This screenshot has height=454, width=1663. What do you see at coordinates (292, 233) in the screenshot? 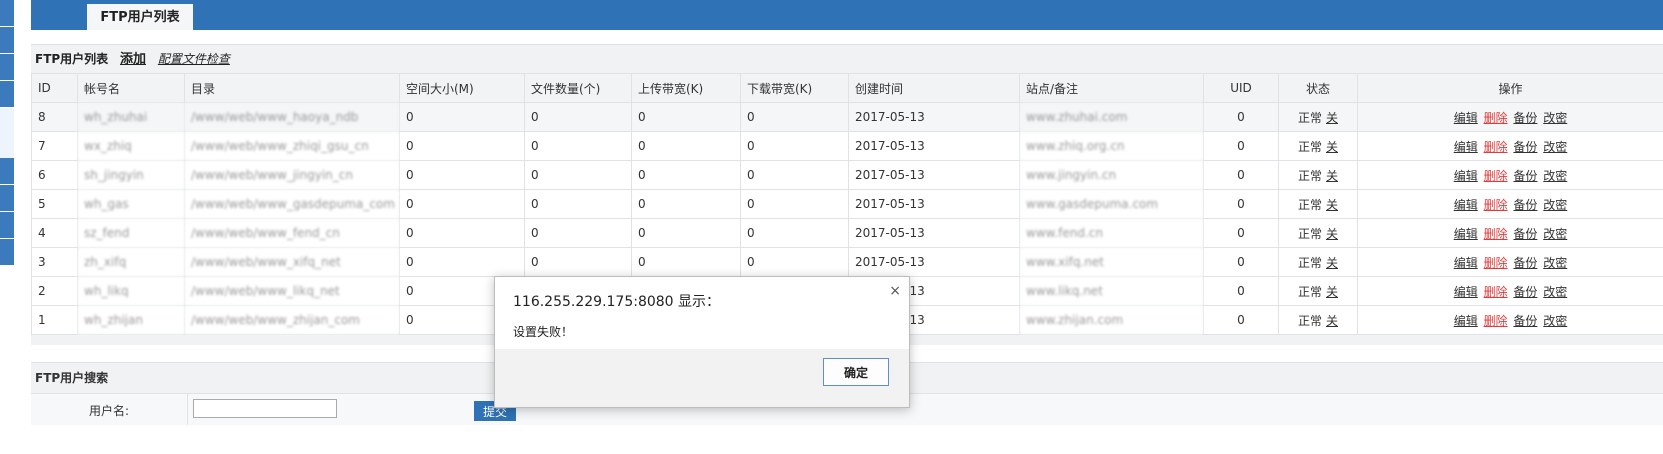
I see `cell-directory: /www/web/www_fend_cn` at bounding box center [292, 233].